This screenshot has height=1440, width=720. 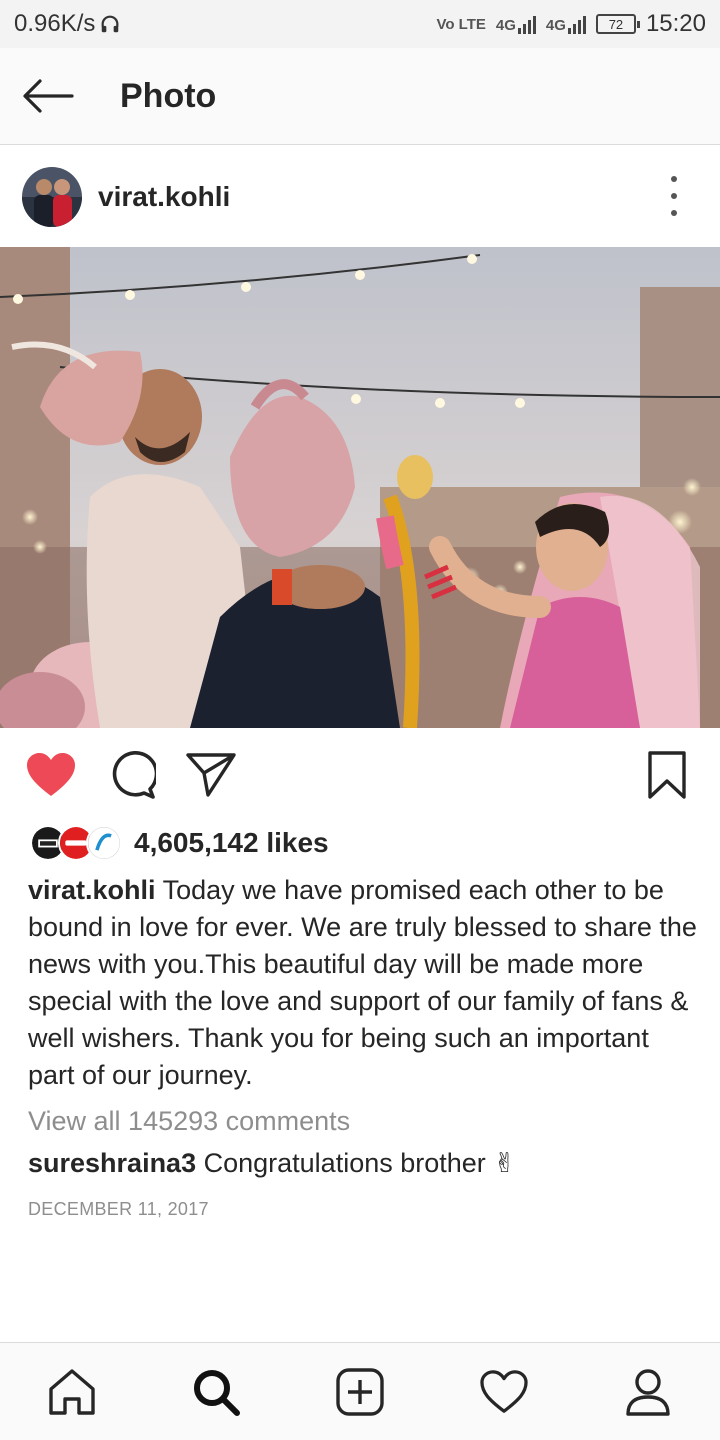 I want to click on search-icon, so click(x=217, y=1392).